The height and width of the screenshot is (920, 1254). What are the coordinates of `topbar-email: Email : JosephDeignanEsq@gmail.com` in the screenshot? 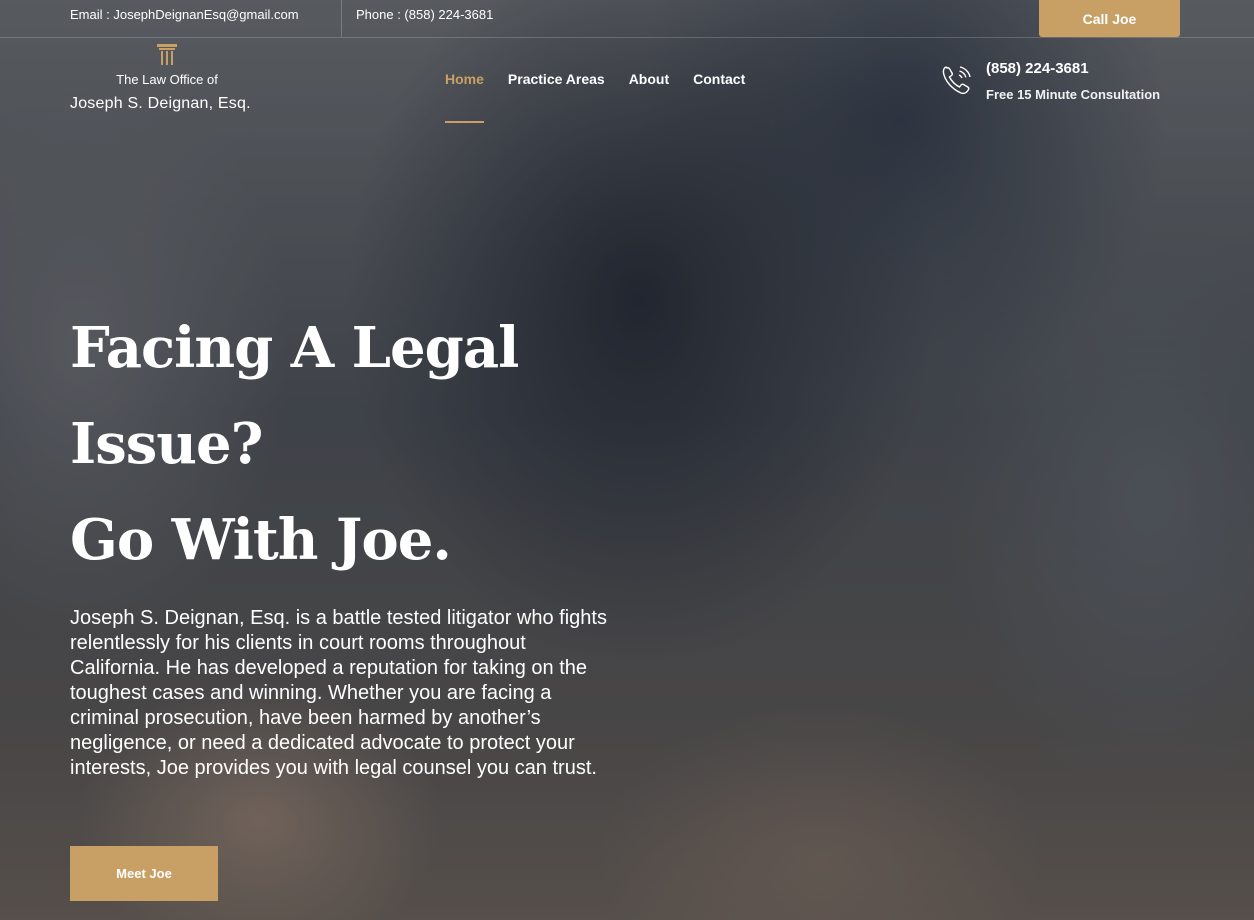 It's located at (184, 14).